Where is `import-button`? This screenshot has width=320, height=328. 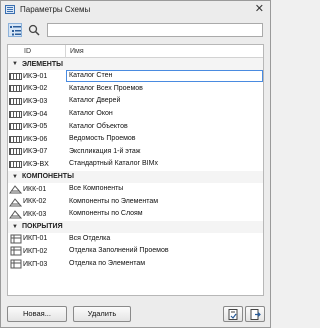 import-button is located at coordinates (233, 314).